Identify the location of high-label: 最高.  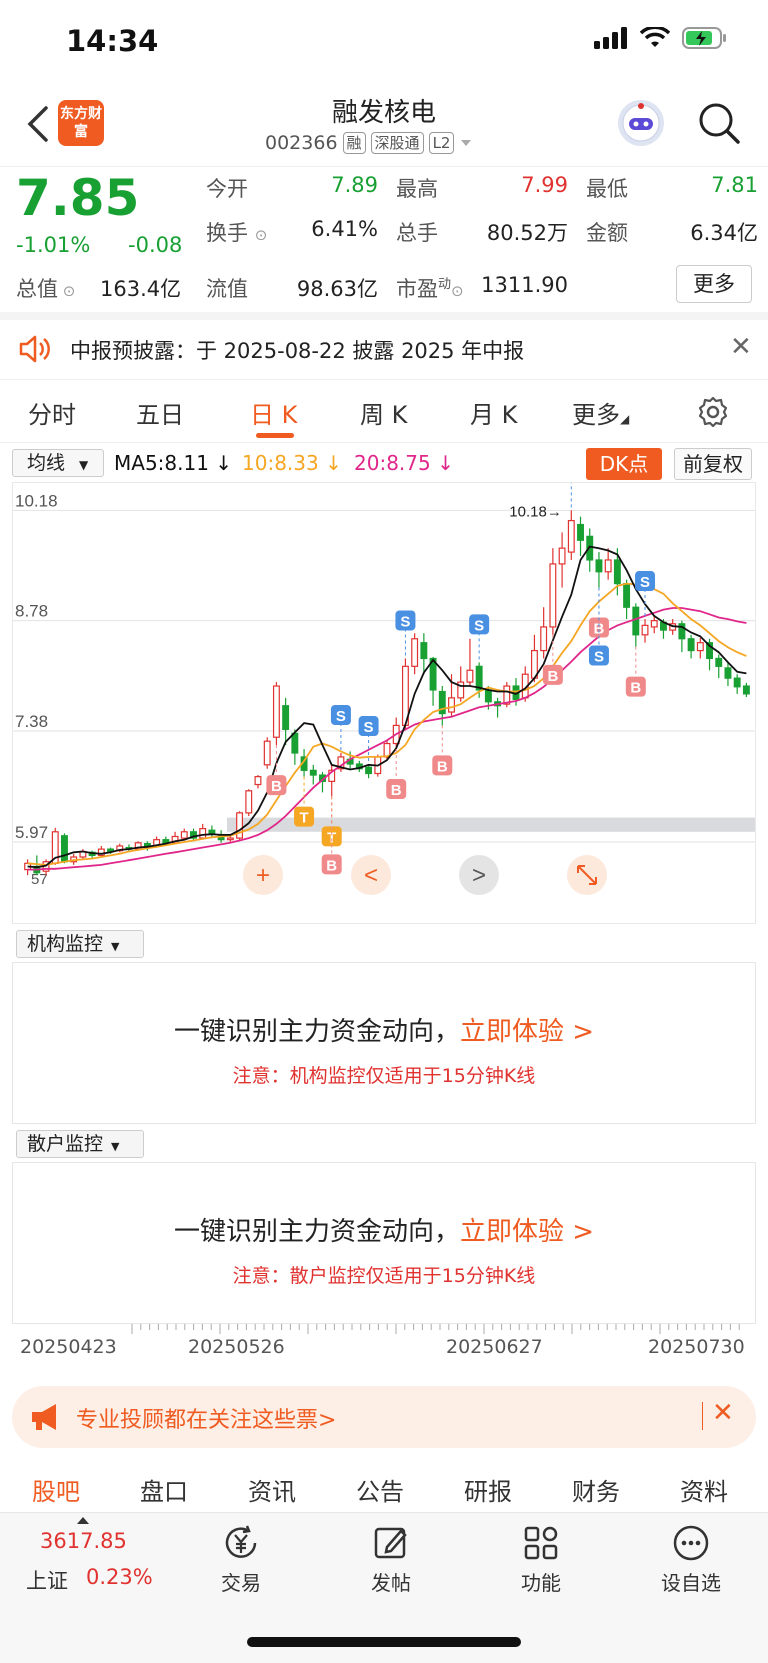
(417, 189).